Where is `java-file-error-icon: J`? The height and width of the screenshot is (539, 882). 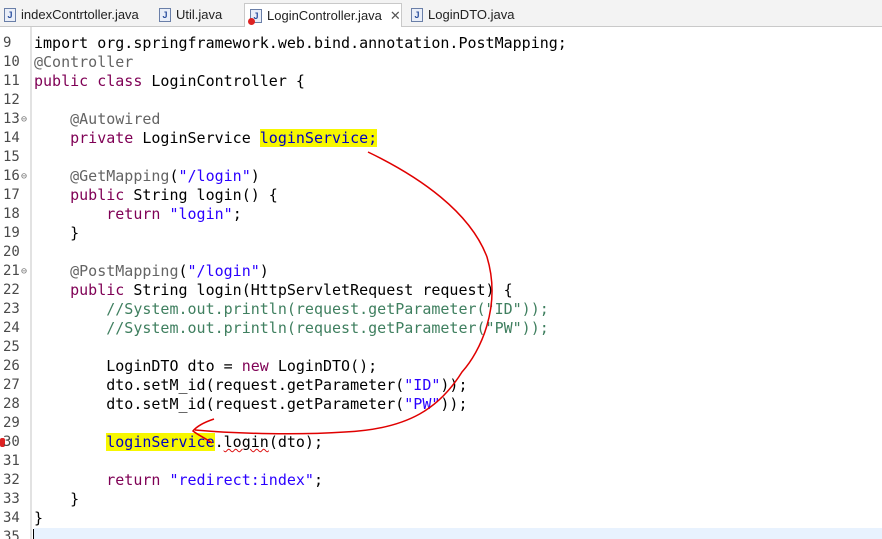 java-file-error-icon: J is located at coordinates (255, 16).